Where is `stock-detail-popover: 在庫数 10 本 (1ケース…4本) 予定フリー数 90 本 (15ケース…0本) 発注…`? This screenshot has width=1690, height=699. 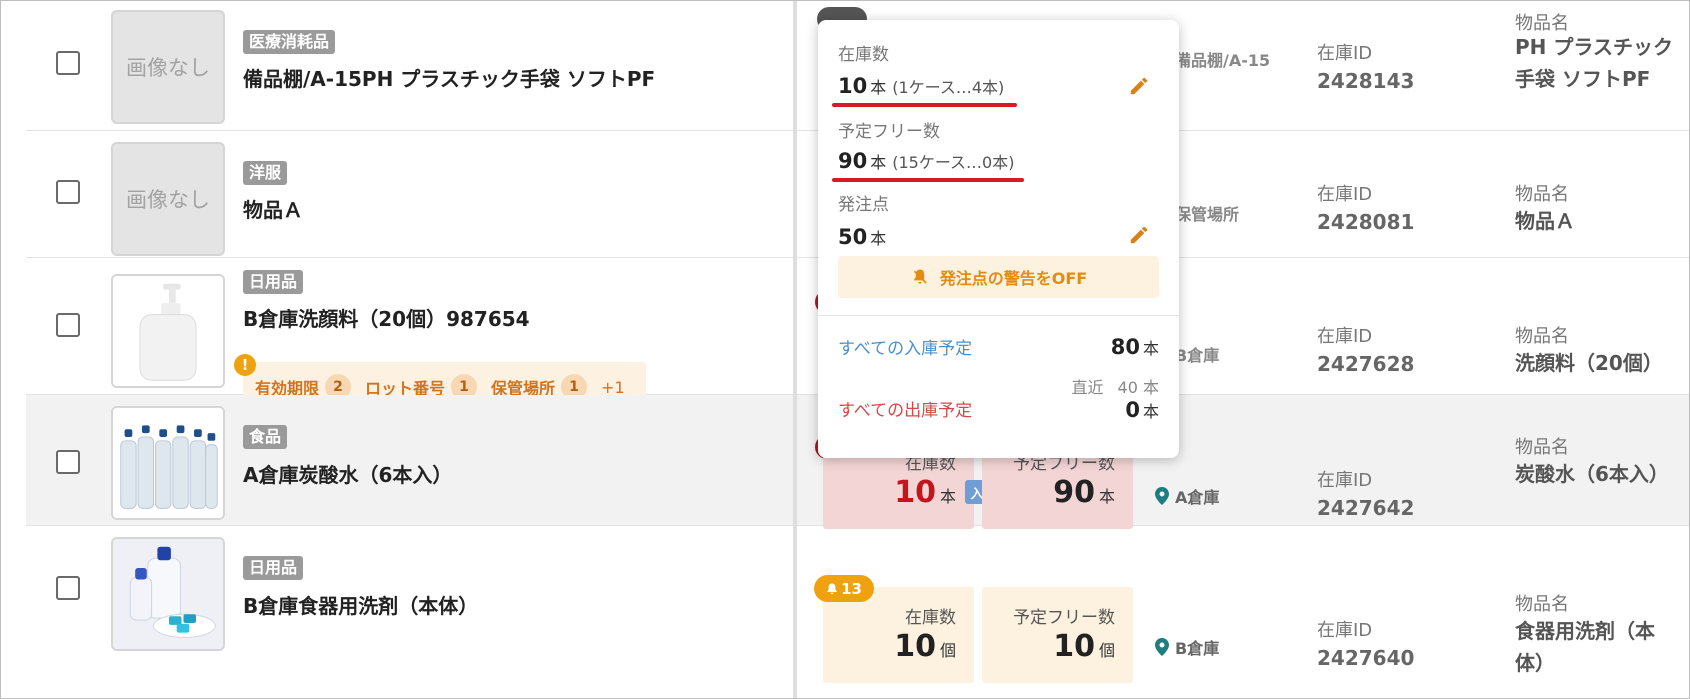
stock-detail-popover: 在庫数 10 本 (1ケース…4本) 予定フリー数 90 本 (15ケース…0本) 発注… is located at coordinates (998, 239).